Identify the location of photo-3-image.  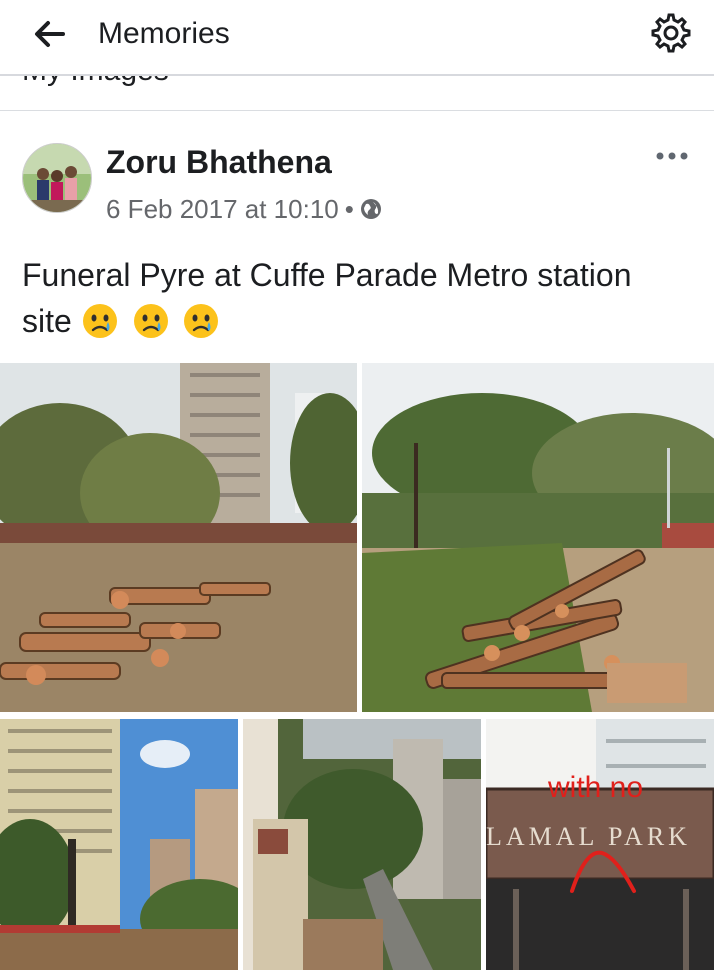
(119, 844).